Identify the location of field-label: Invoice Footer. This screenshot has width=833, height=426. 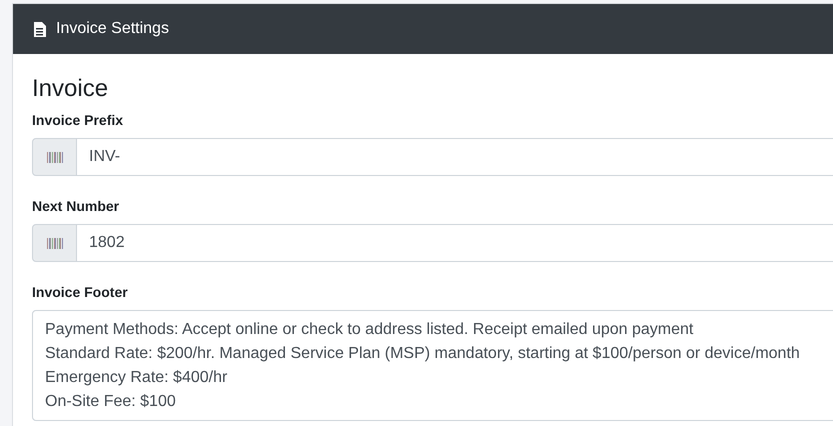
(80, 292).